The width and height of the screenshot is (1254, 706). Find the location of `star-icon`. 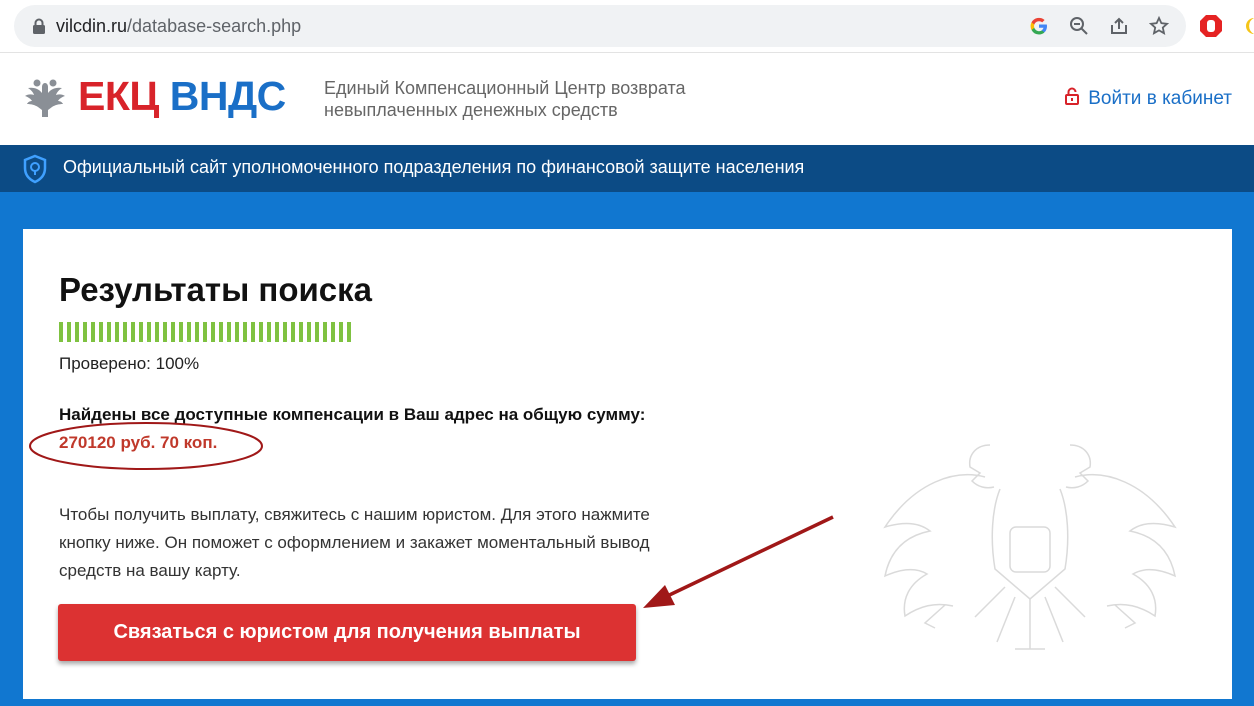

star-icon is located at coordinates (1159, 26).